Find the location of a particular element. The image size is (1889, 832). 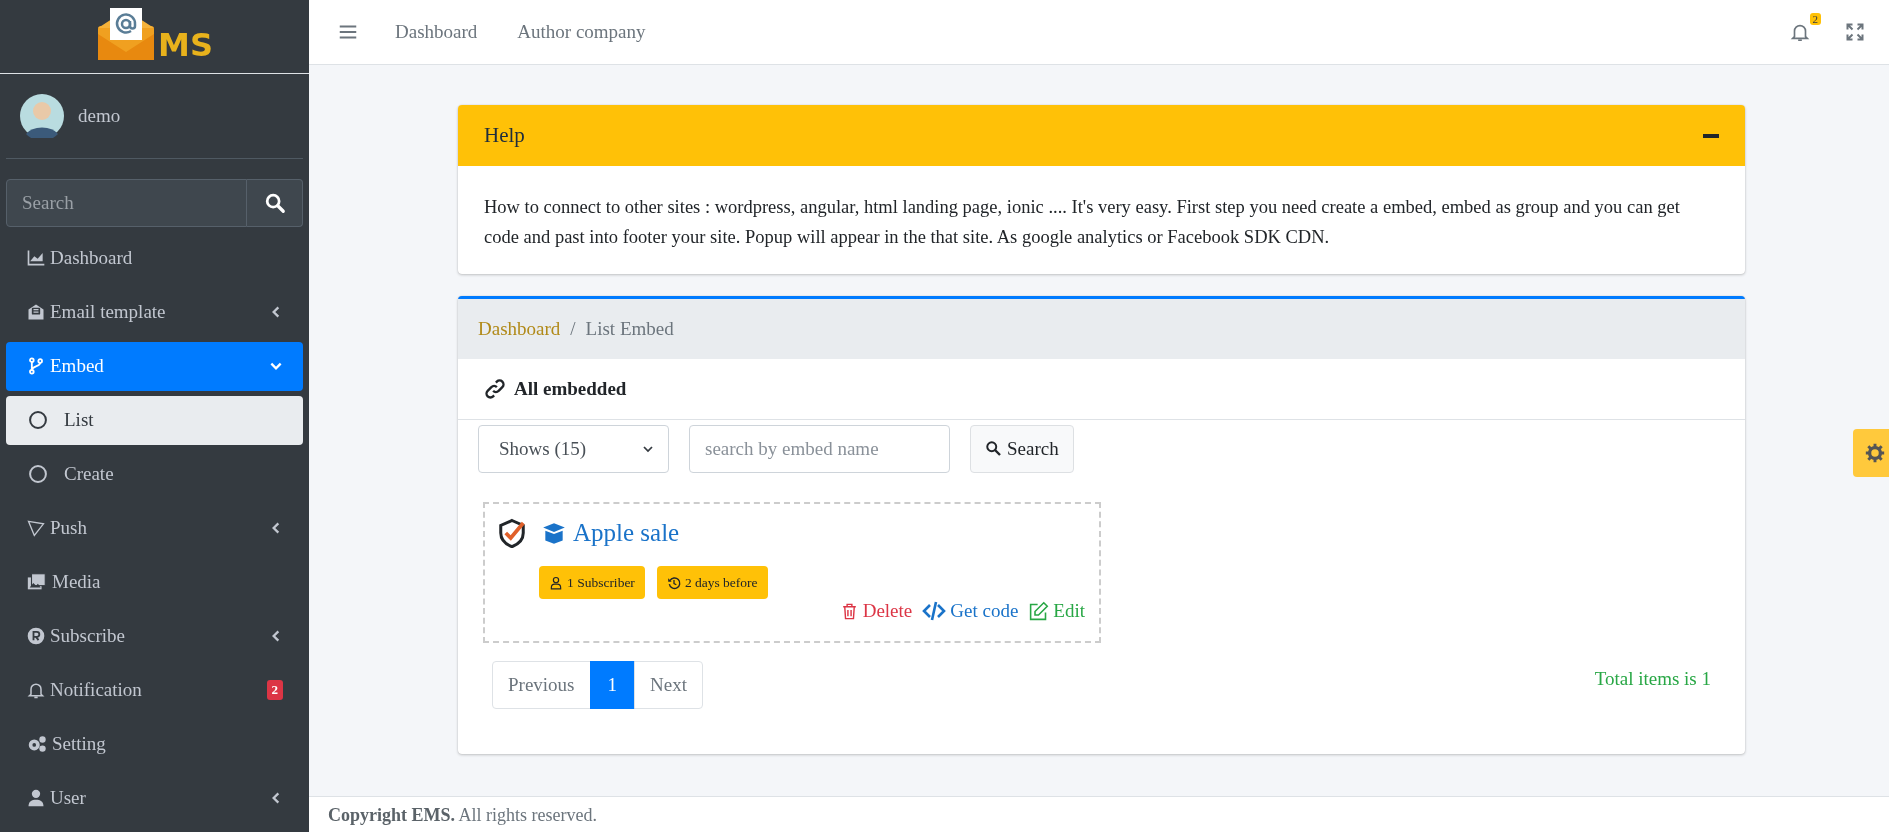

page-size-select: Shows (15) is located at coordinates (573, 449).